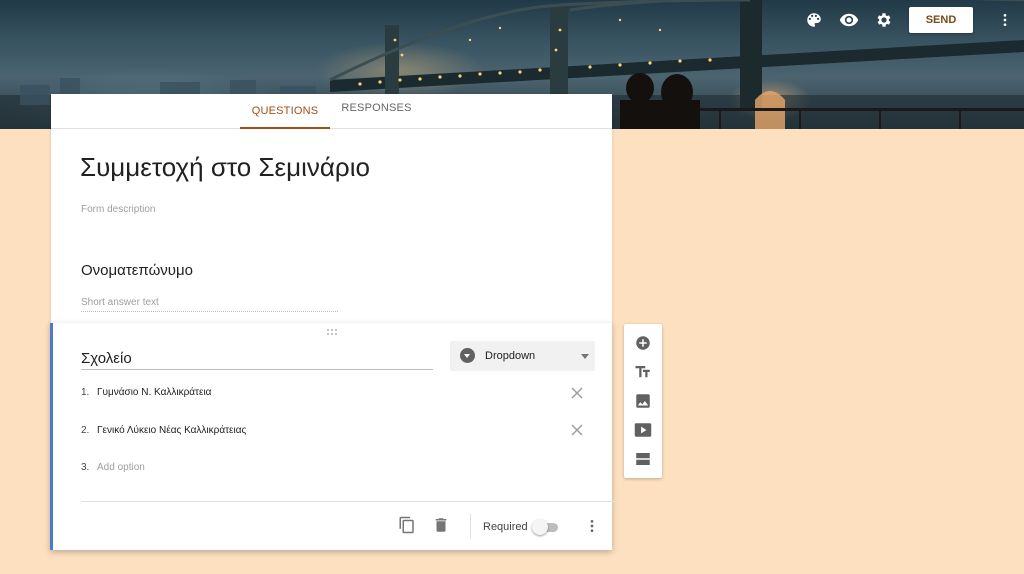 The height and width of the screenshot is (574, 1024). I want to click on form-description-field: Form description, so click(118, 209).